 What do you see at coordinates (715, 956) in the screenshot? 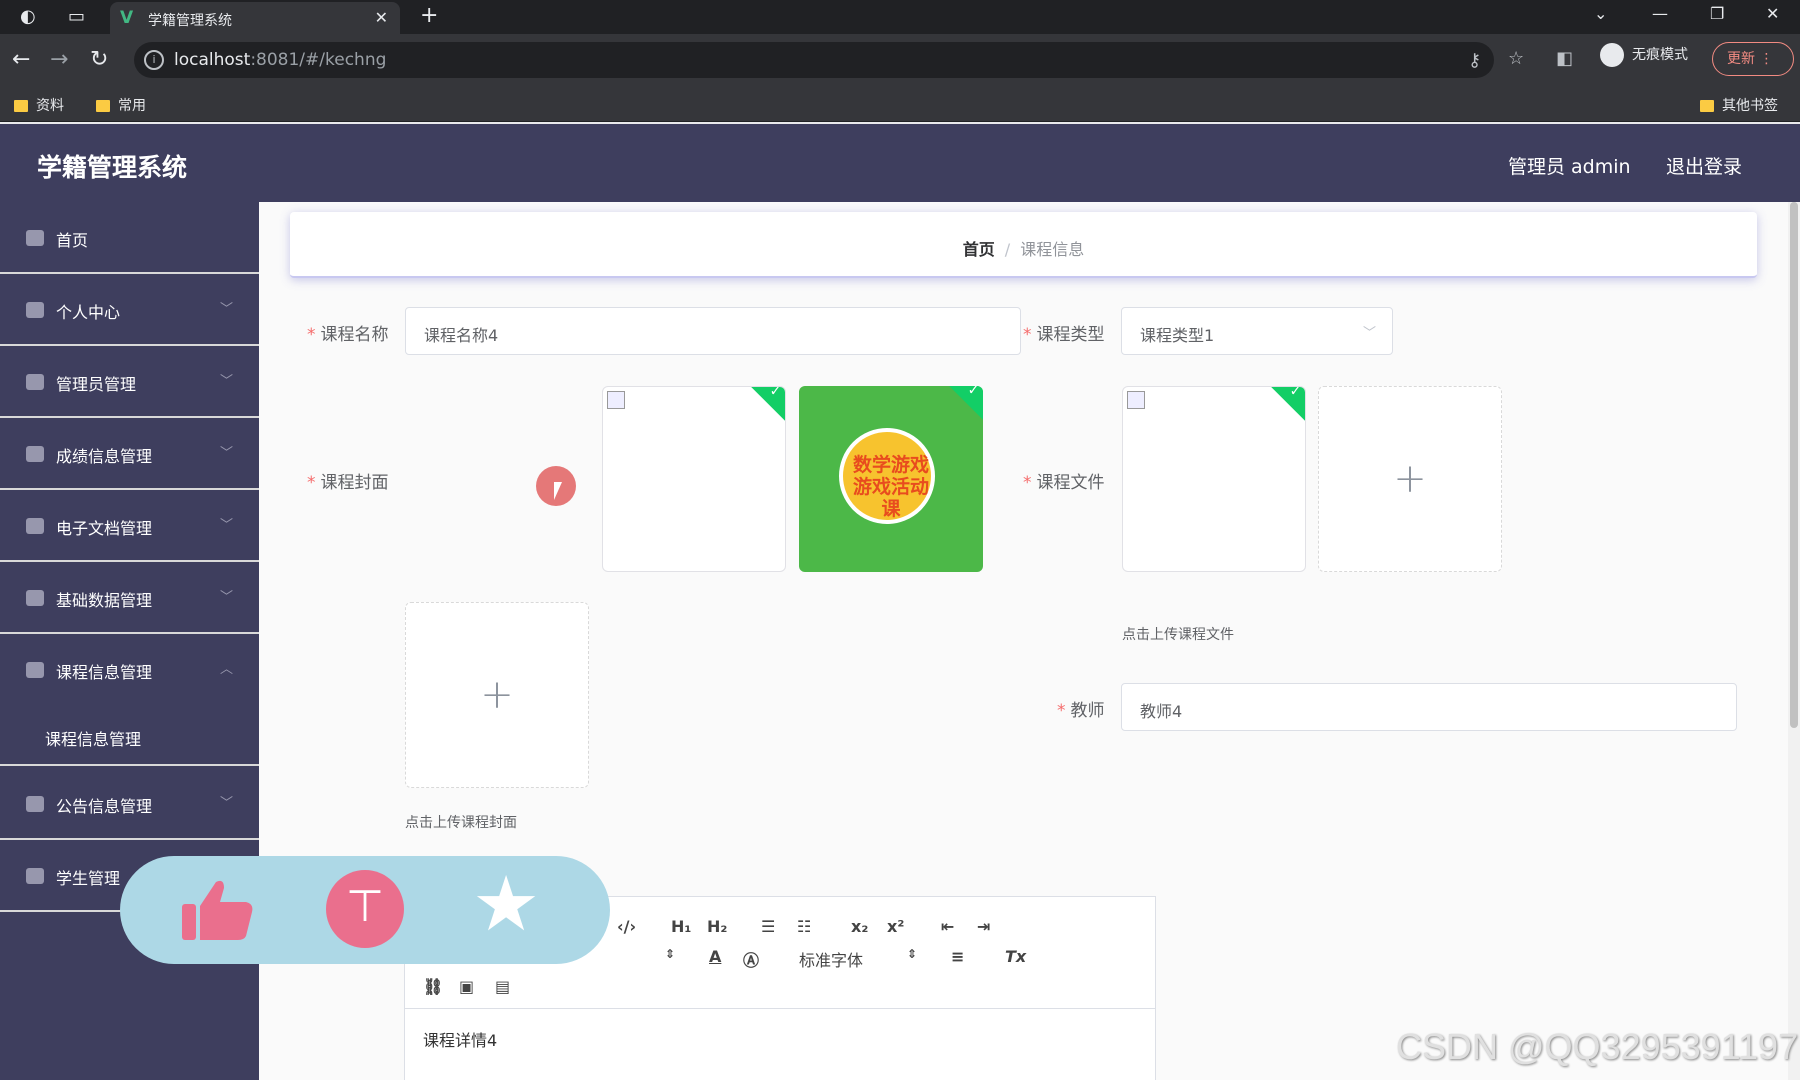
I see `font-color-icon: A` at bounding box center [715, 956].